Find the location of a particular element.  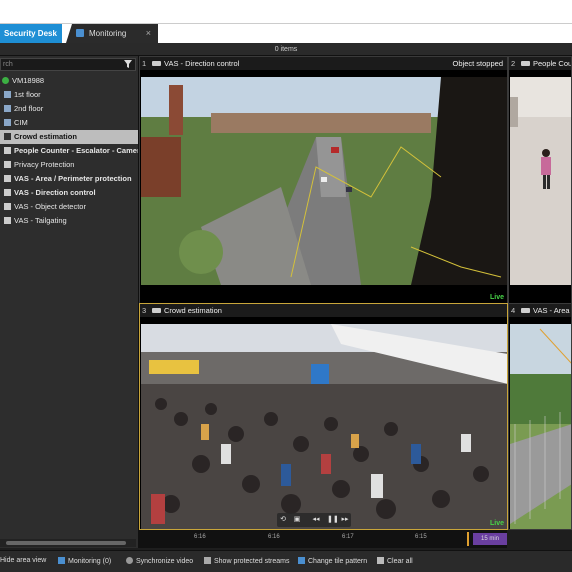

sync-icon is located at coordinates (129, 560).